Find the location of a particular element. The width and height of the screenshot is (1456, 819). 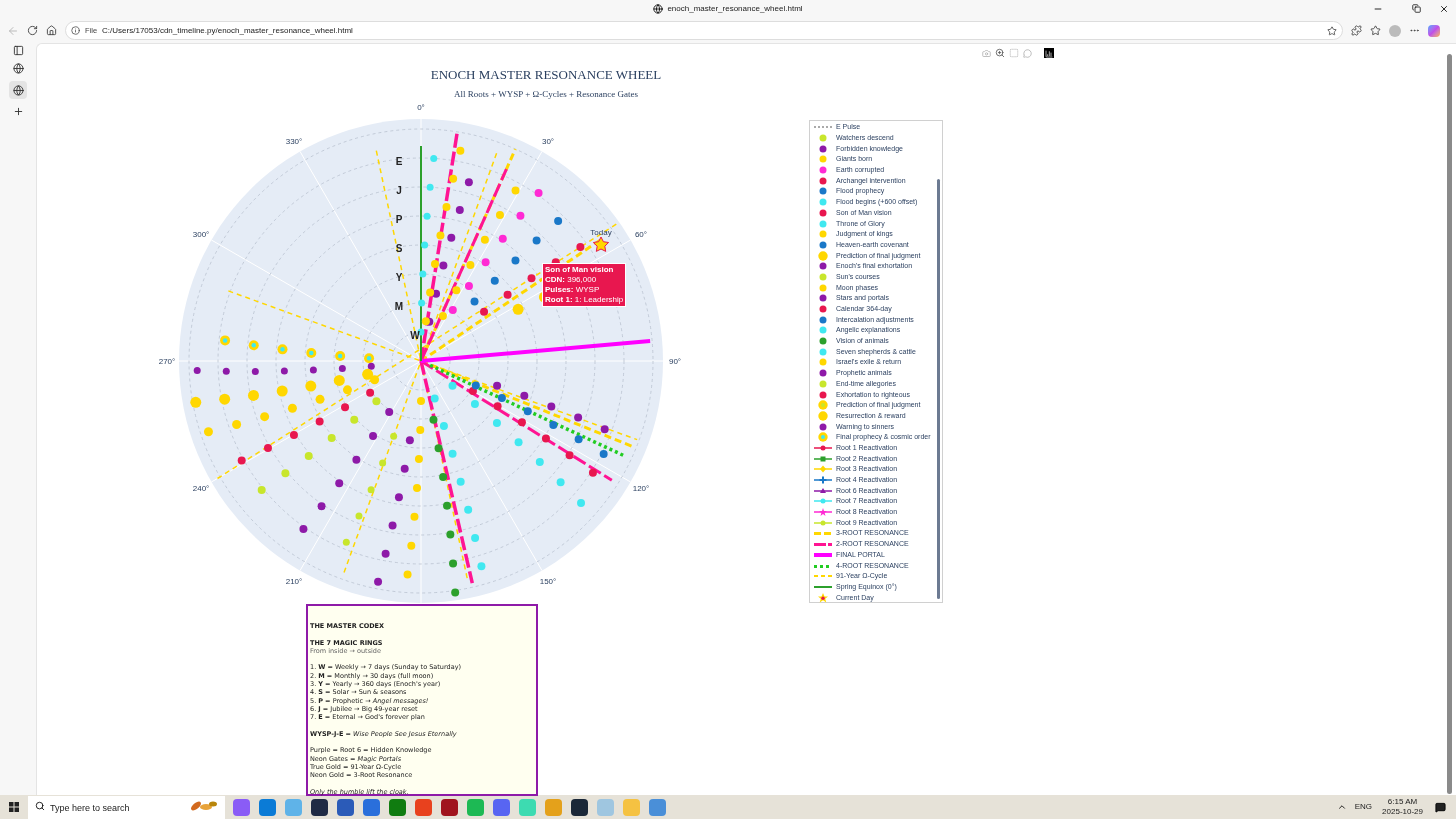

clock-date: 2025-10-29 is located at coordinates (1402, 812).